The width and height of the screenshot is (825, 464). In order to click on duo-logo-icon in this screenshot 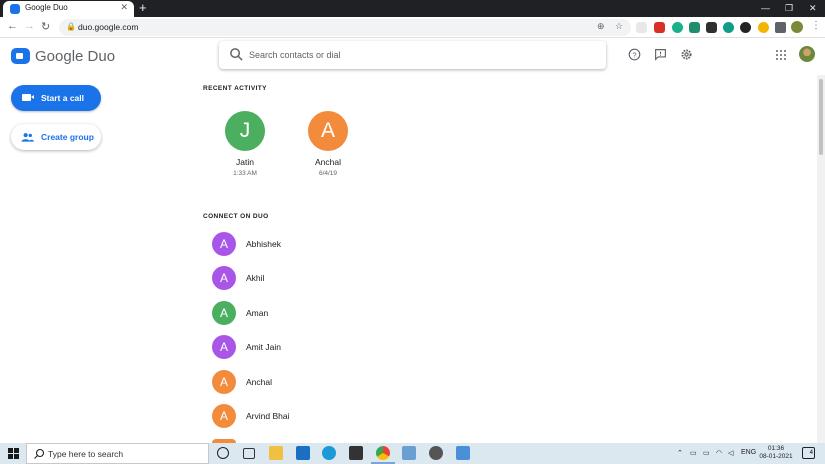, I will do `click(20, 56)`.